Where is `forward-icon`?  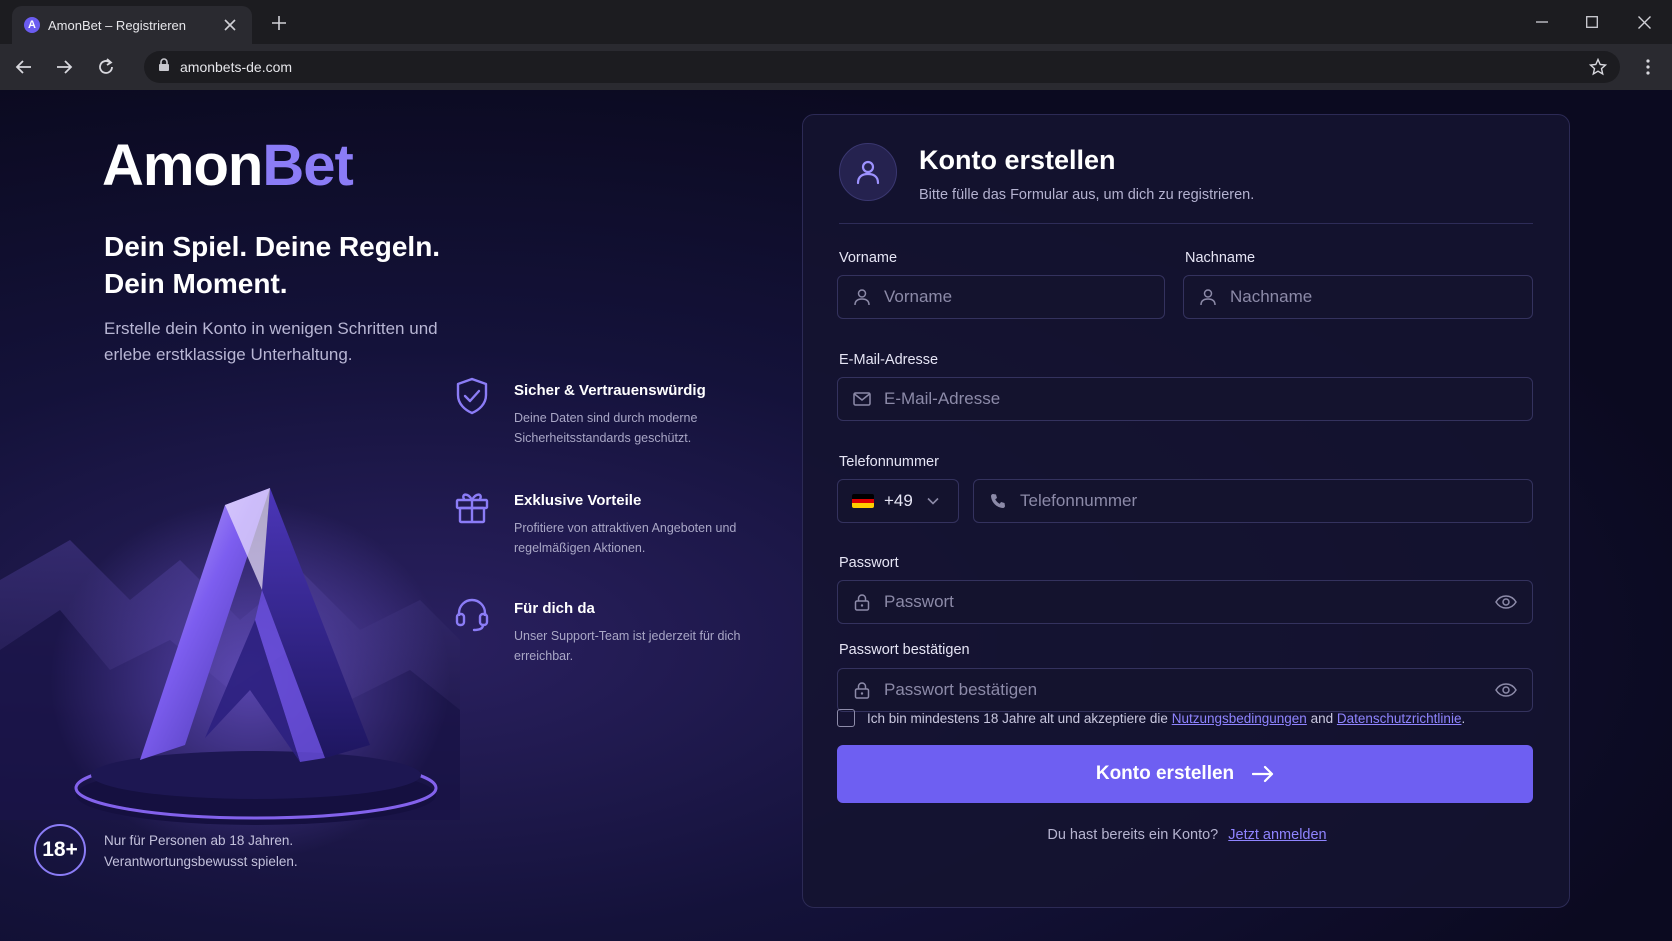
forward-icon is located at coordinates (64, 67).